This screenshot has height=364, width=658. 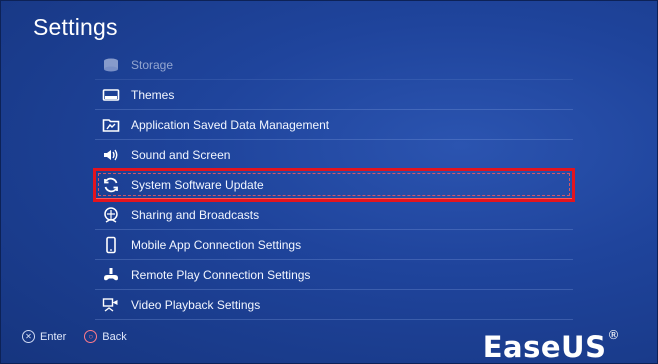 What do you see at coordinates (334, 305) in the screenshot?
I see `menu-item-video-playback: Video Playback Settings` at bounding box center [334, 305].